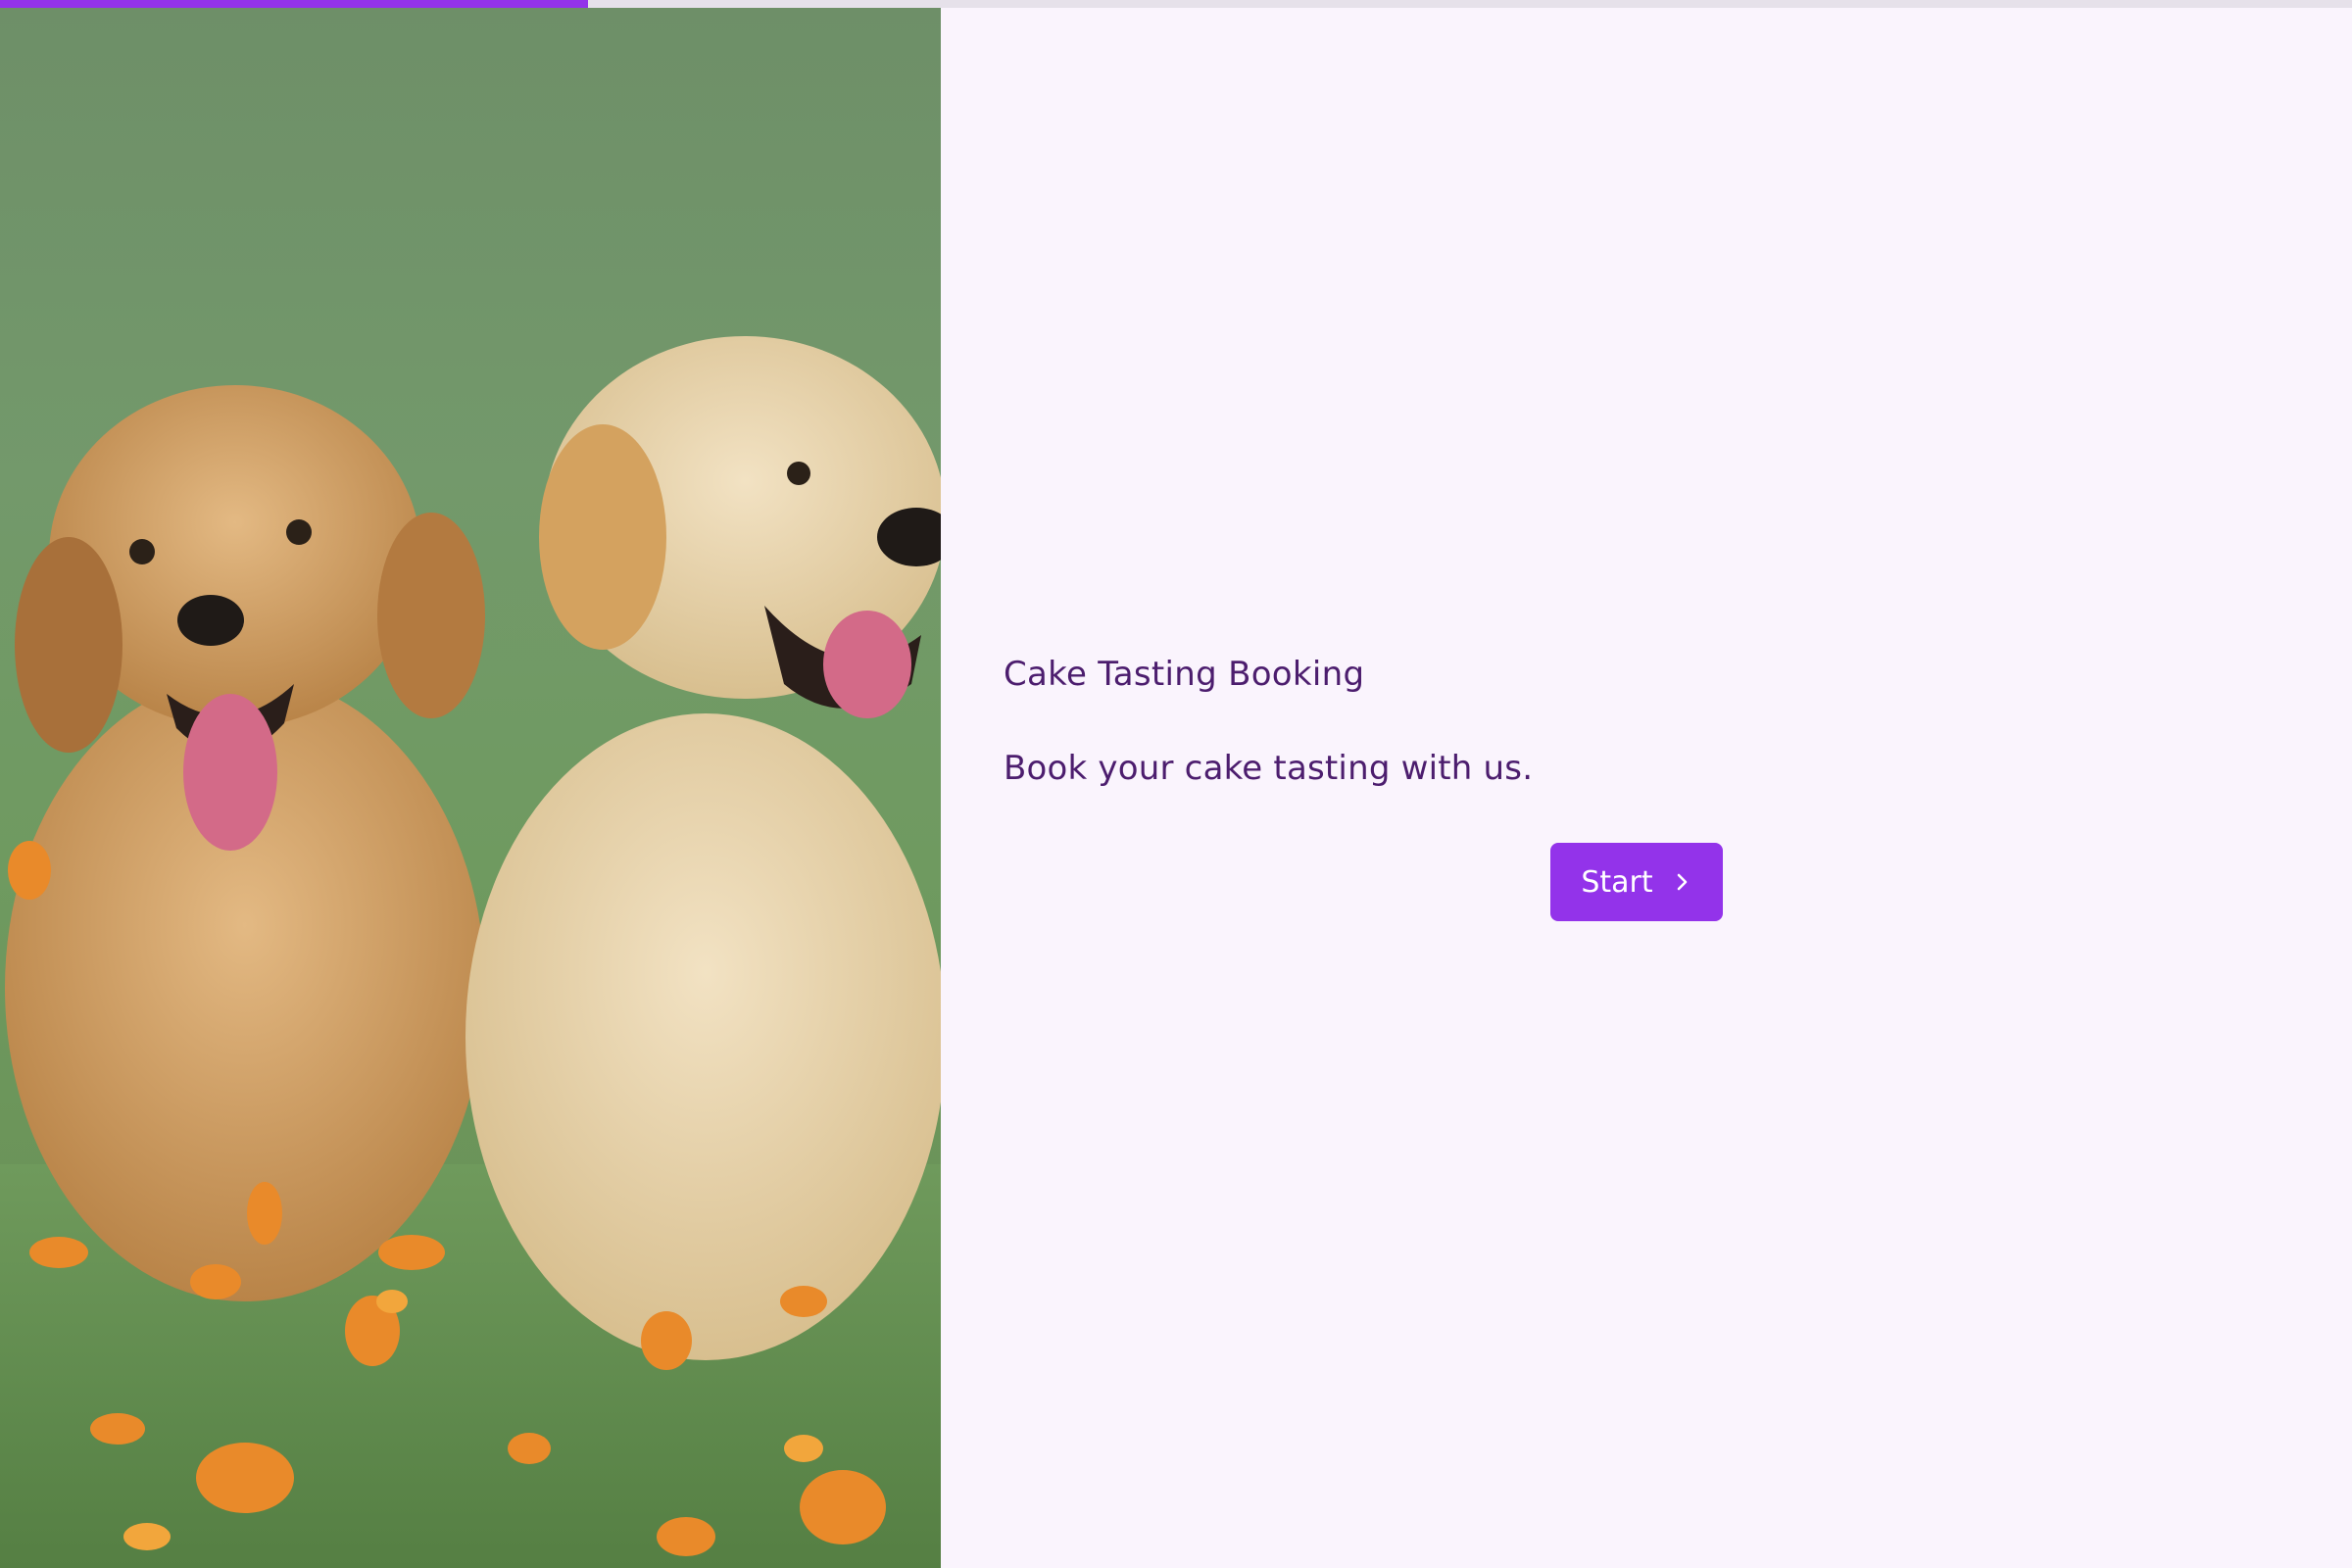 The height and width of the screenshot is (1568, 2352). I want to click on form-title: Cake Tasting Booking, so click(1184, 674).